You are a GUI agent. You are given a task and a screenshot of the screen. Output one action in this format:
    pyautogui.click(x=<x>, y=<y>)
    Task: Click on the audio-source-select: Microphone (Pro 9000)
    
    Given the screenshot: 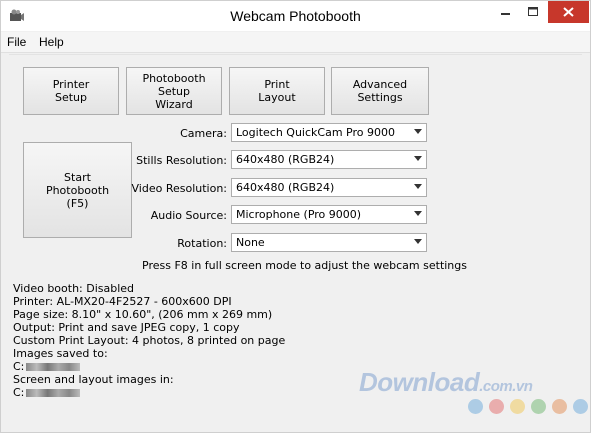 What is the action you would take?
    pyautogui.click(x=329, y=214)
    